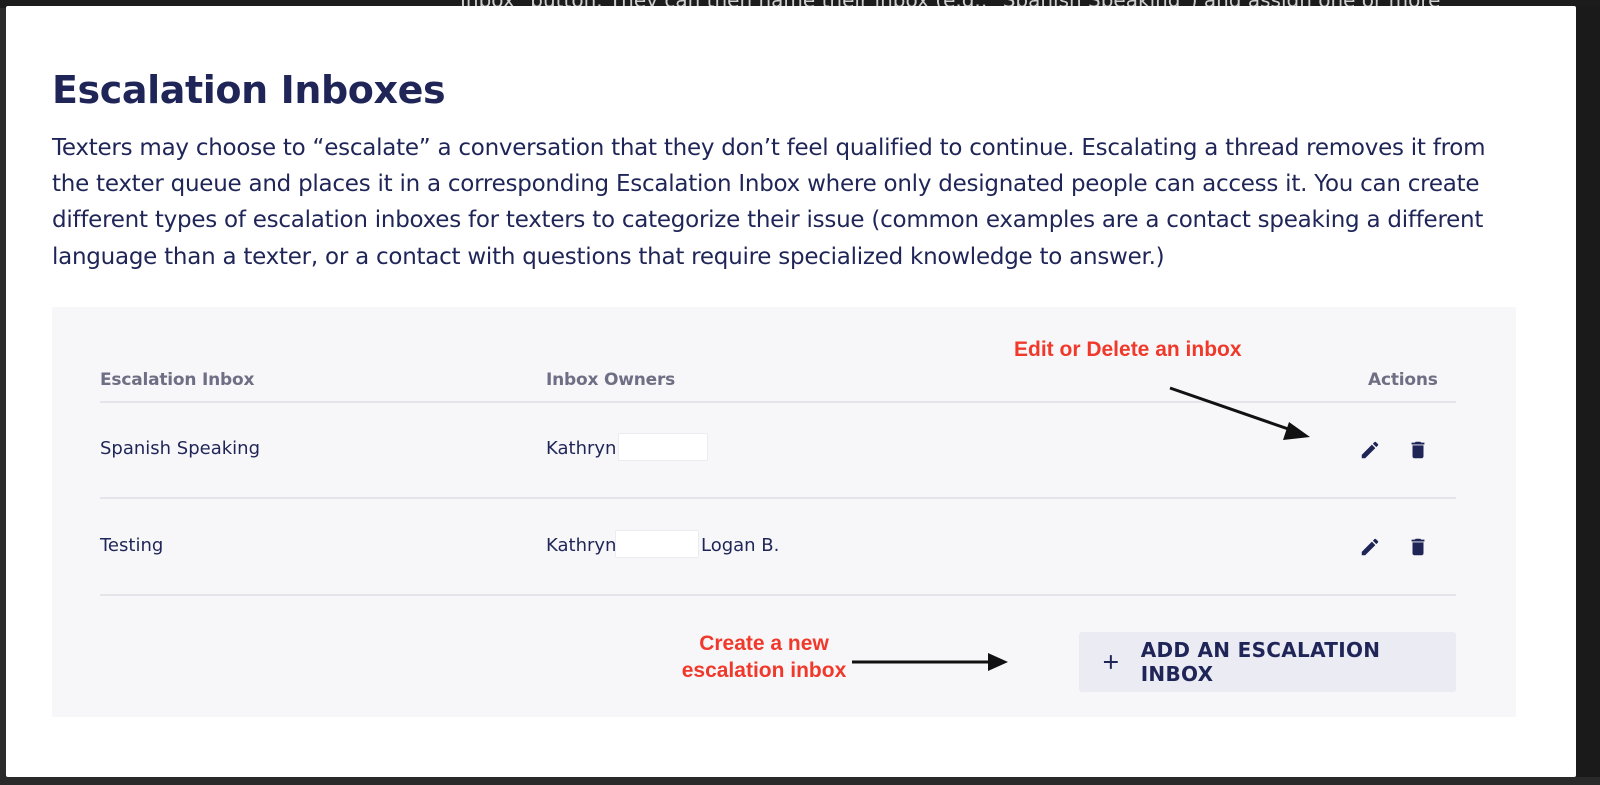 This screenshot has width=1600, height=785. Describe the element at coordinates (1110, 662) in the screenshot. I see `plus-icon` at that location.